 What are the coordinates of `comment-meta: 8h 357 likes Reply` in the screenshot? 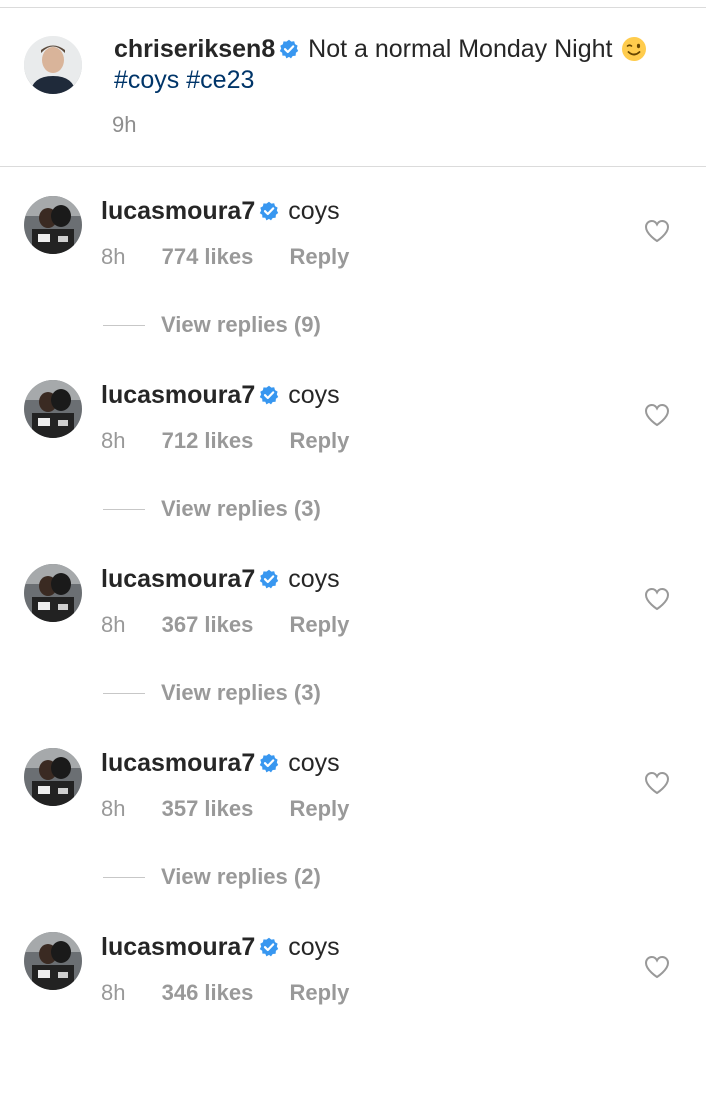 It's located at (225, 809).